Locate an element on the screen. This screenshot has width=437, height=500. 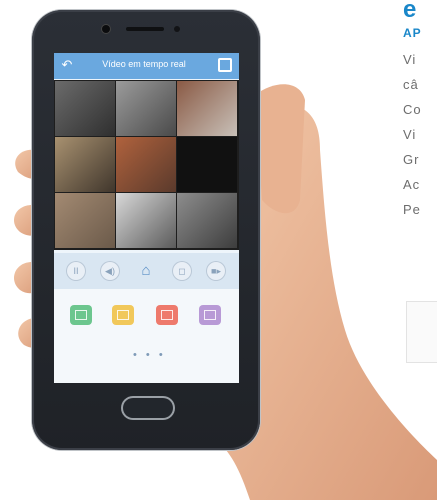
heading-fragment: e is located at coordinates (410, 11).